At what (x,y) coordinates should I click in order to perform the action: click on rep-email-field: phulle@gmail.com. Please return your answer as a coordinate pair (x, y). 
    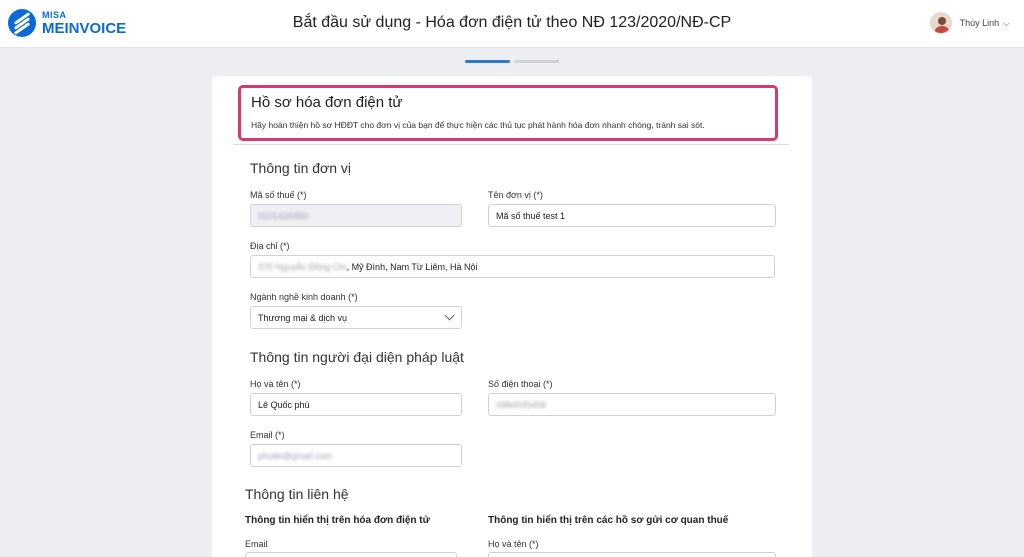
    Looking at the image, I should click on (356, 455).